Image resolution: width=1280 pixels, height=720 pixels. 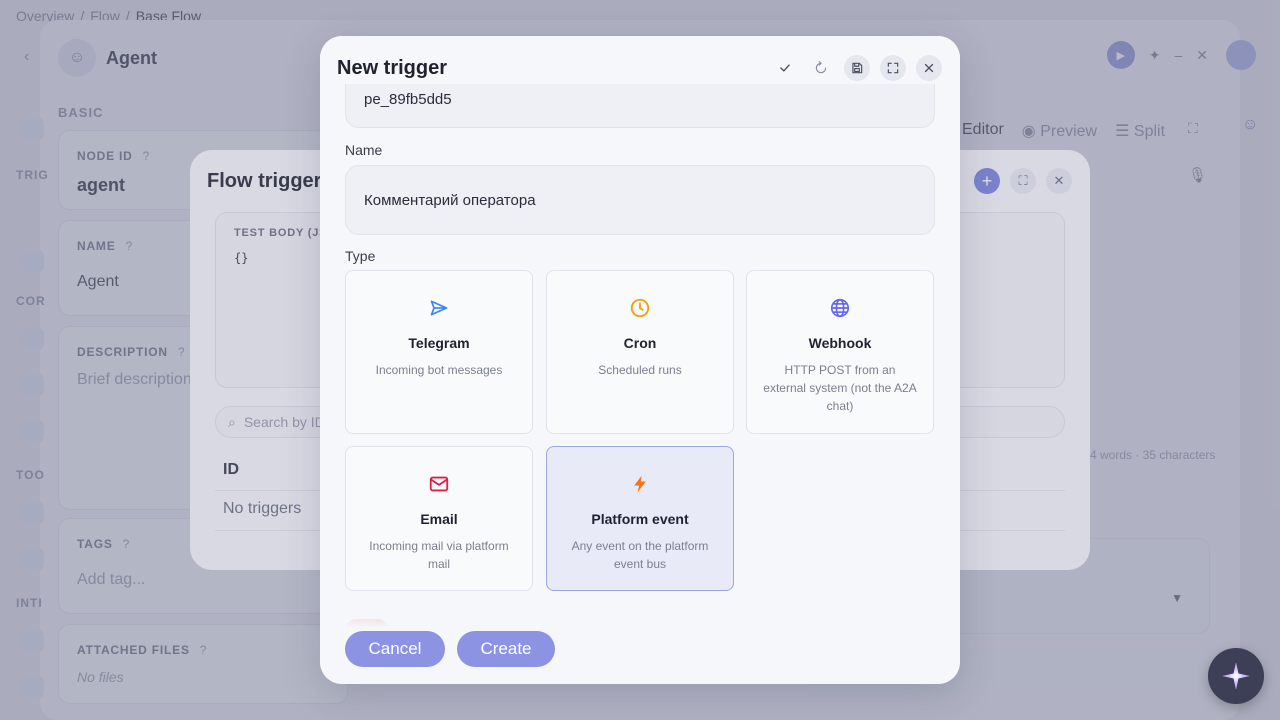 I want to click on type-option-name: Cron, so click(x=640, y=343).